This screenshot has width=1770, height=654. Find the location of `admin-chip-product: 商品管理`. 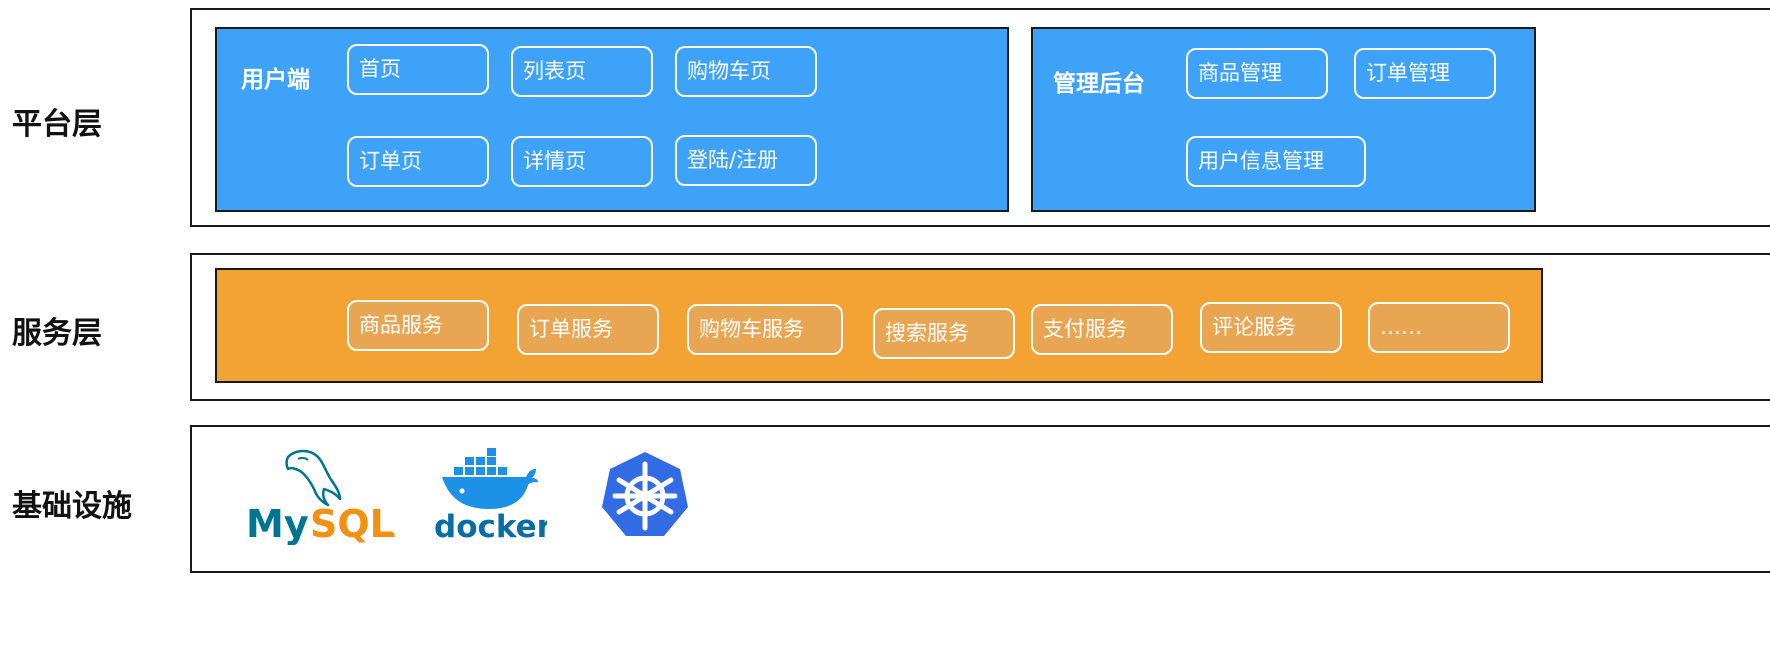

admin-chip-product: 商品管理 is located at coordinates (1257, 73).